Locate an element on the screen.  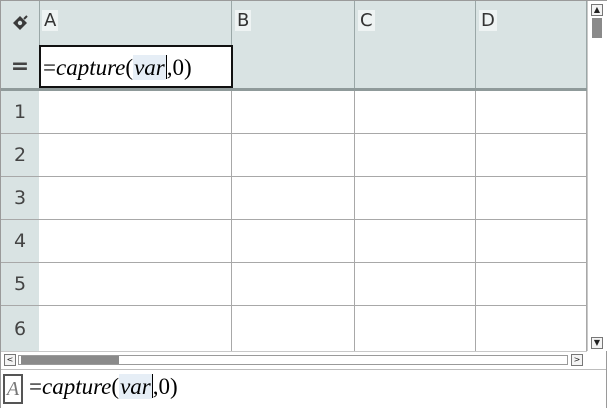
cell-d5 is located at coordinates (531, 284).